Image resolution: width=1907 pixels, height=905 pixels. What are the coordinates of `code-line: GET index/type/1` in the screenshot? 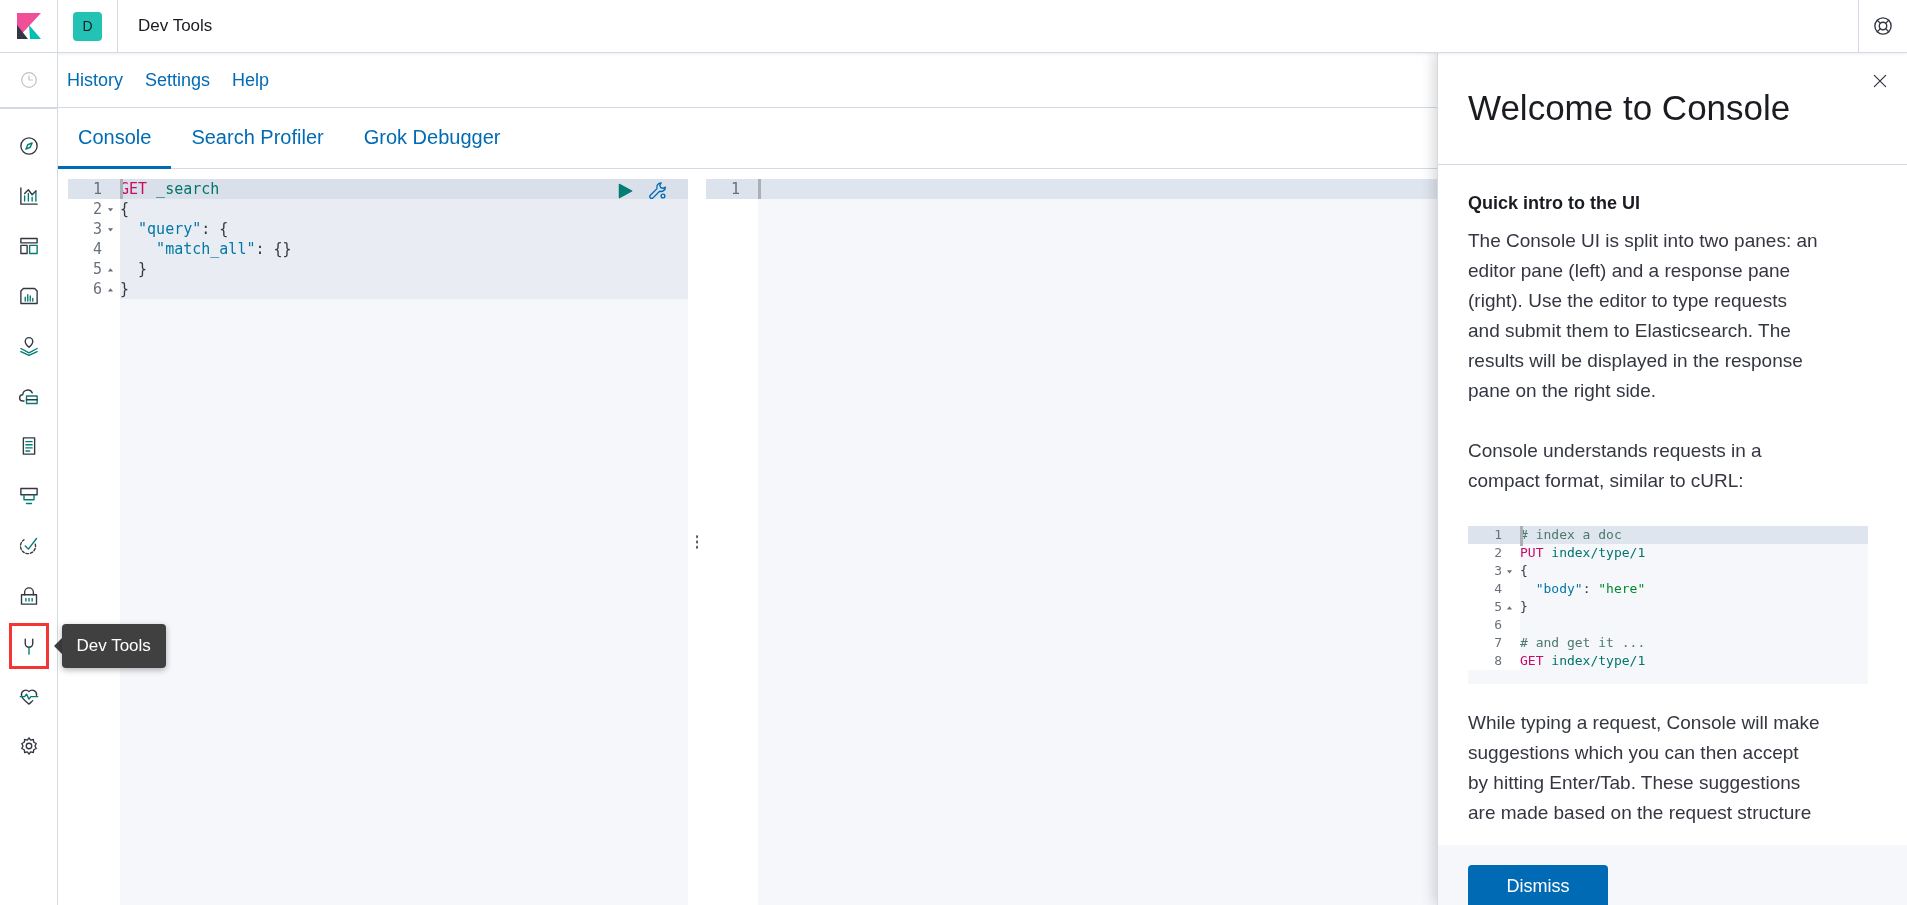 It's located at (1583, 661).